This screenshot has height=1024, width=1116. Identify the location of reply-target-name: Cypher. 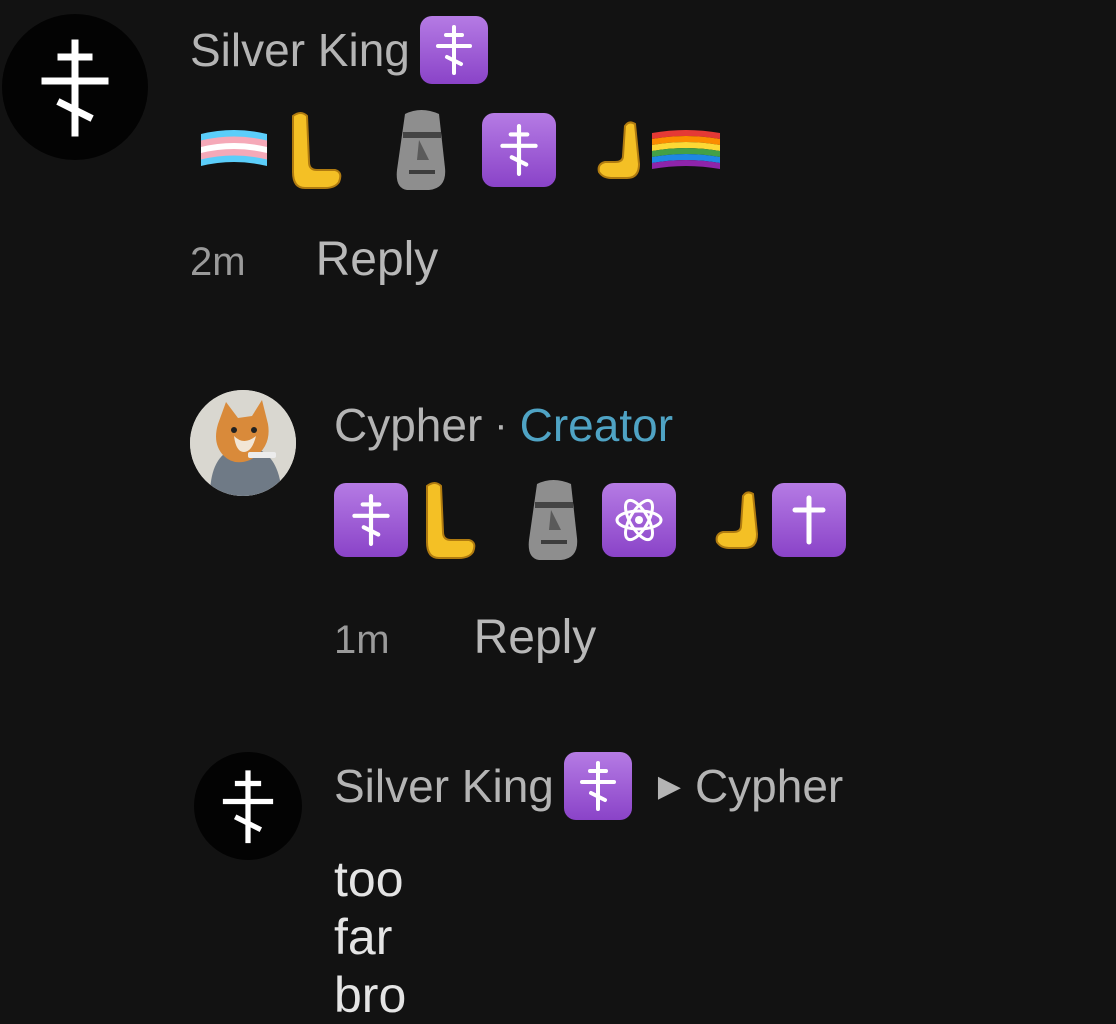
(769, 786).